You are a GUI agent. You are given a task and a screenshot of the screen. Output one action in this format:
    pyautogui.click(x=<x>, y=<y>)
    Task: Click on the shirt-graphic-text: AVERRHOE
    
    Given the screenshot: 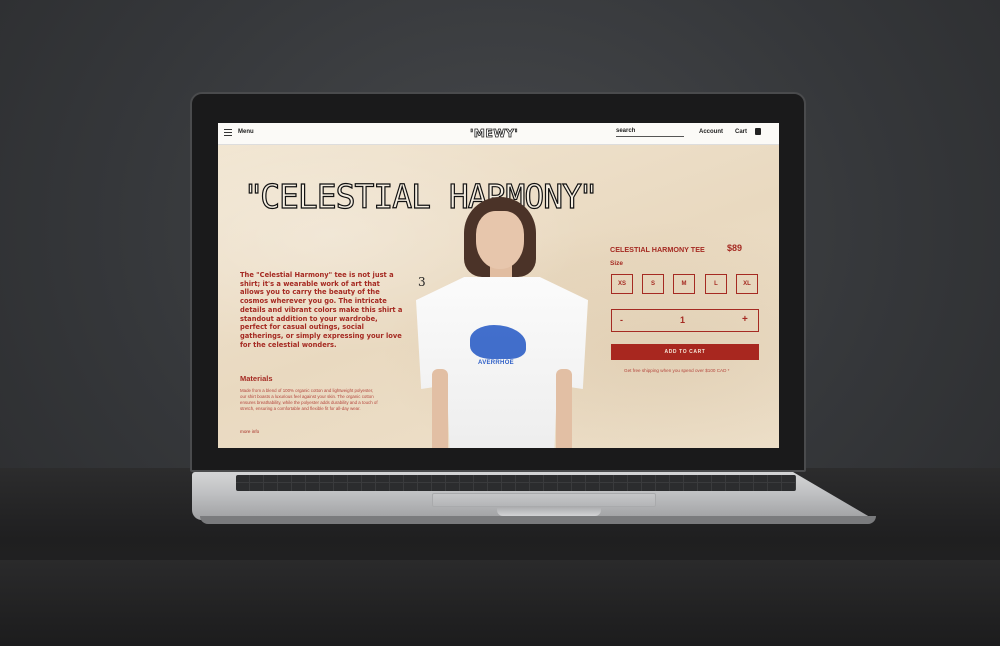 What is the action you would take?
    pyautogui.click(x=496, y=363)
    